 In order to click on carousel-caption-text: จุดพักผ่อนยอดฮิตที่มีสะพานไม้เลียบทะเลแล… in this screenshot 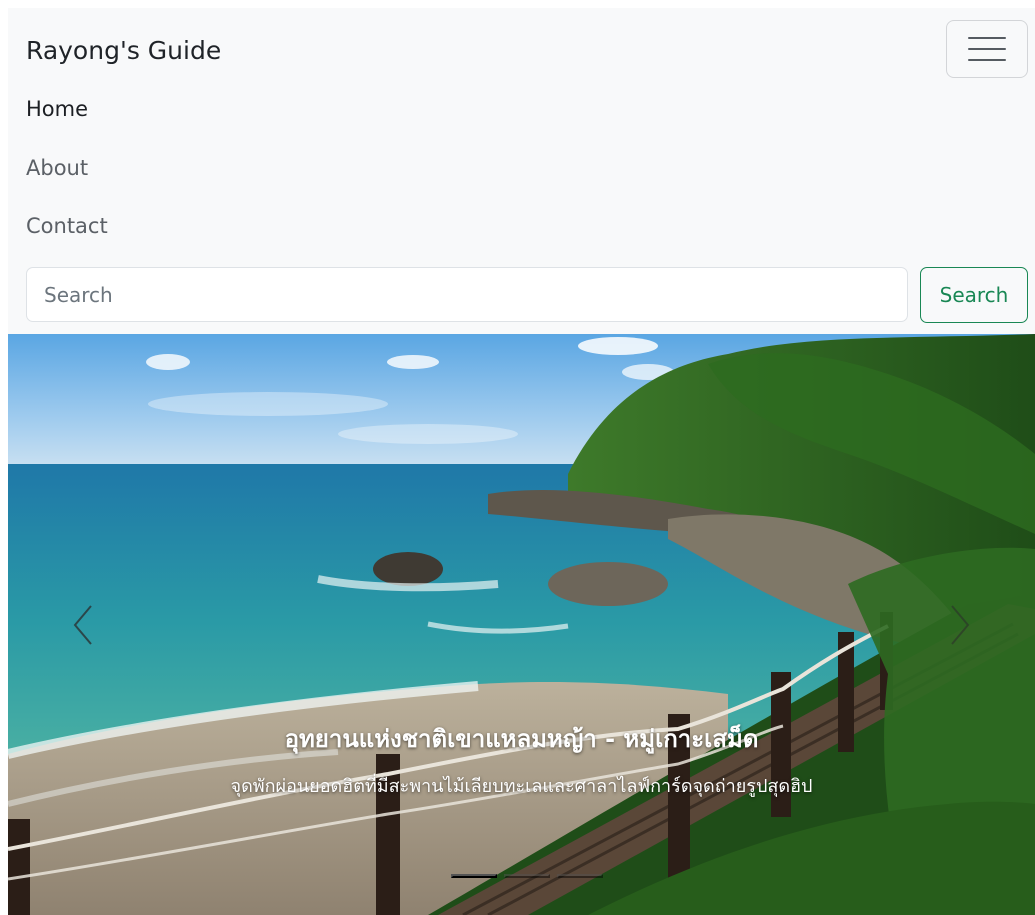, I will do `click(521, 786)`.